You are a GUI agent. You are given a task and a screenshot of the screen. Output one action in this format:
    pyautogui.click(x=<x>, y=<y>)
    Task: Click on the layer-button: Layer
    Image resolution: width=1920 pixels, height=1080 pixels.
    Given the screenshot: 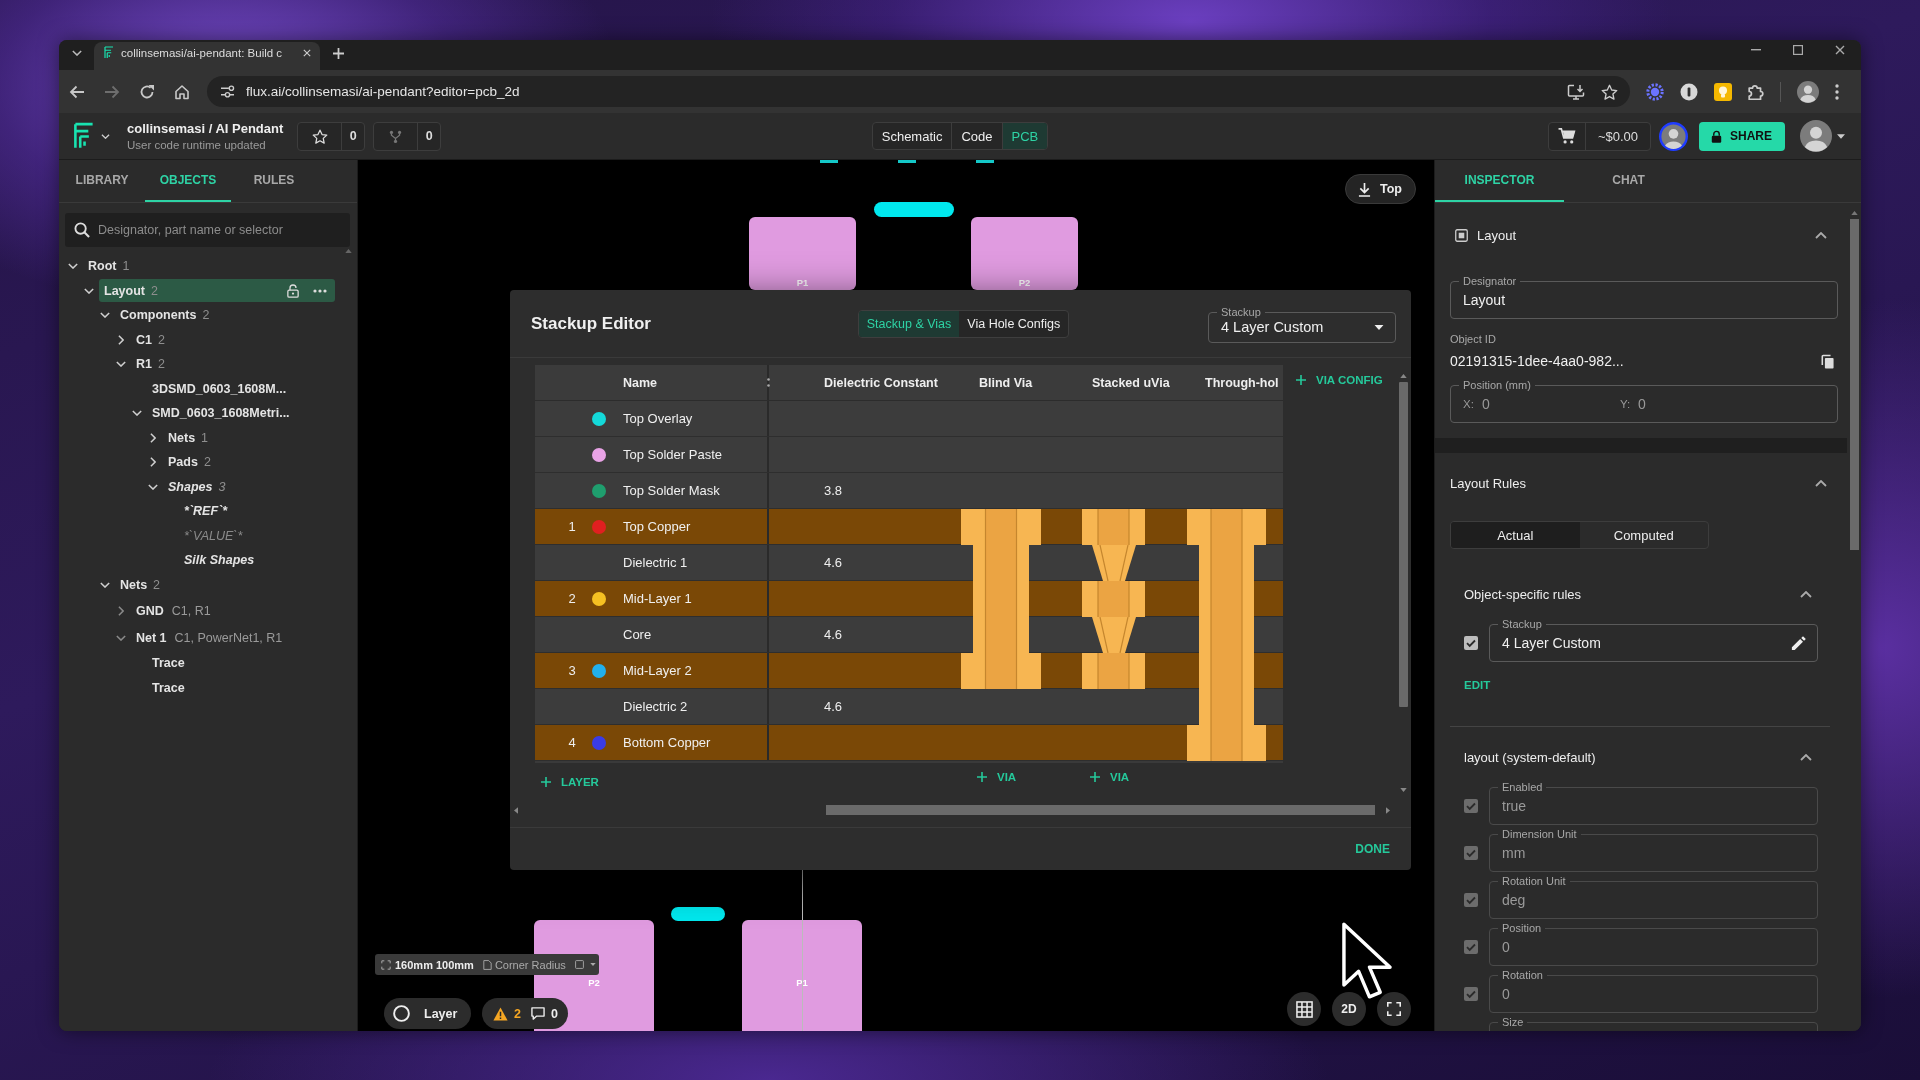 What is the action you would take?
    pyautogui.click(x=427, y=1013)
    